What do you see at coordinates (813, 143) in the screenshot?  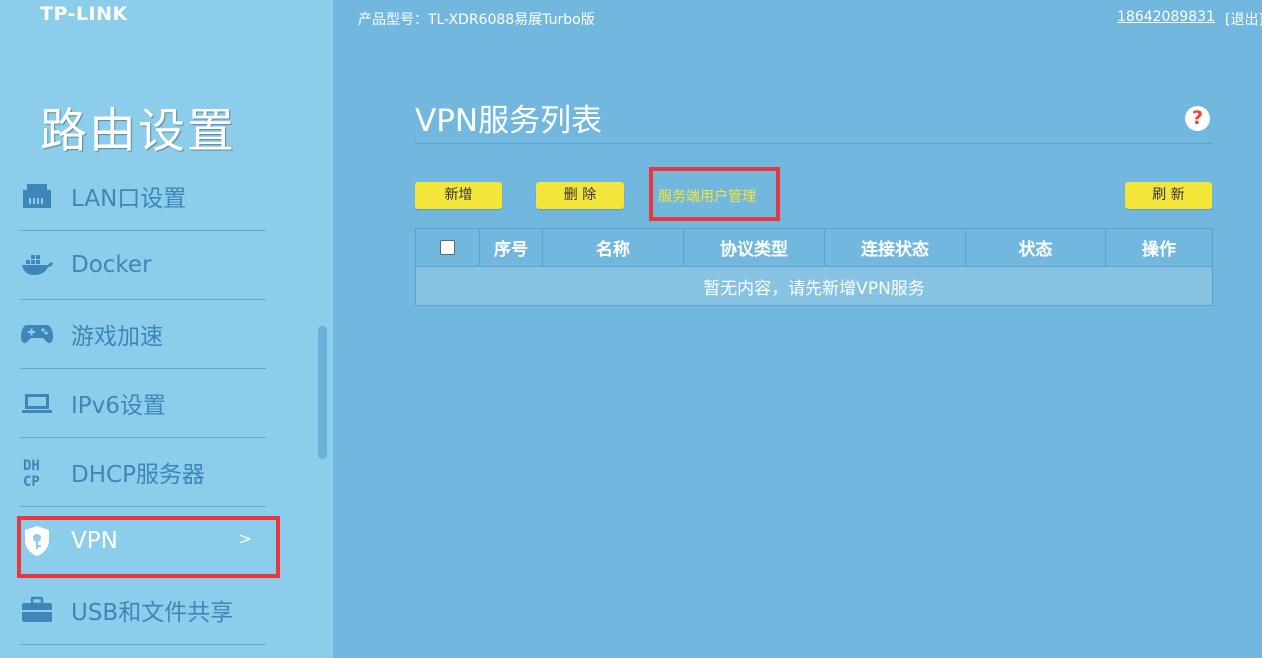 I see `title-divider` at bounding box center [813, 143].